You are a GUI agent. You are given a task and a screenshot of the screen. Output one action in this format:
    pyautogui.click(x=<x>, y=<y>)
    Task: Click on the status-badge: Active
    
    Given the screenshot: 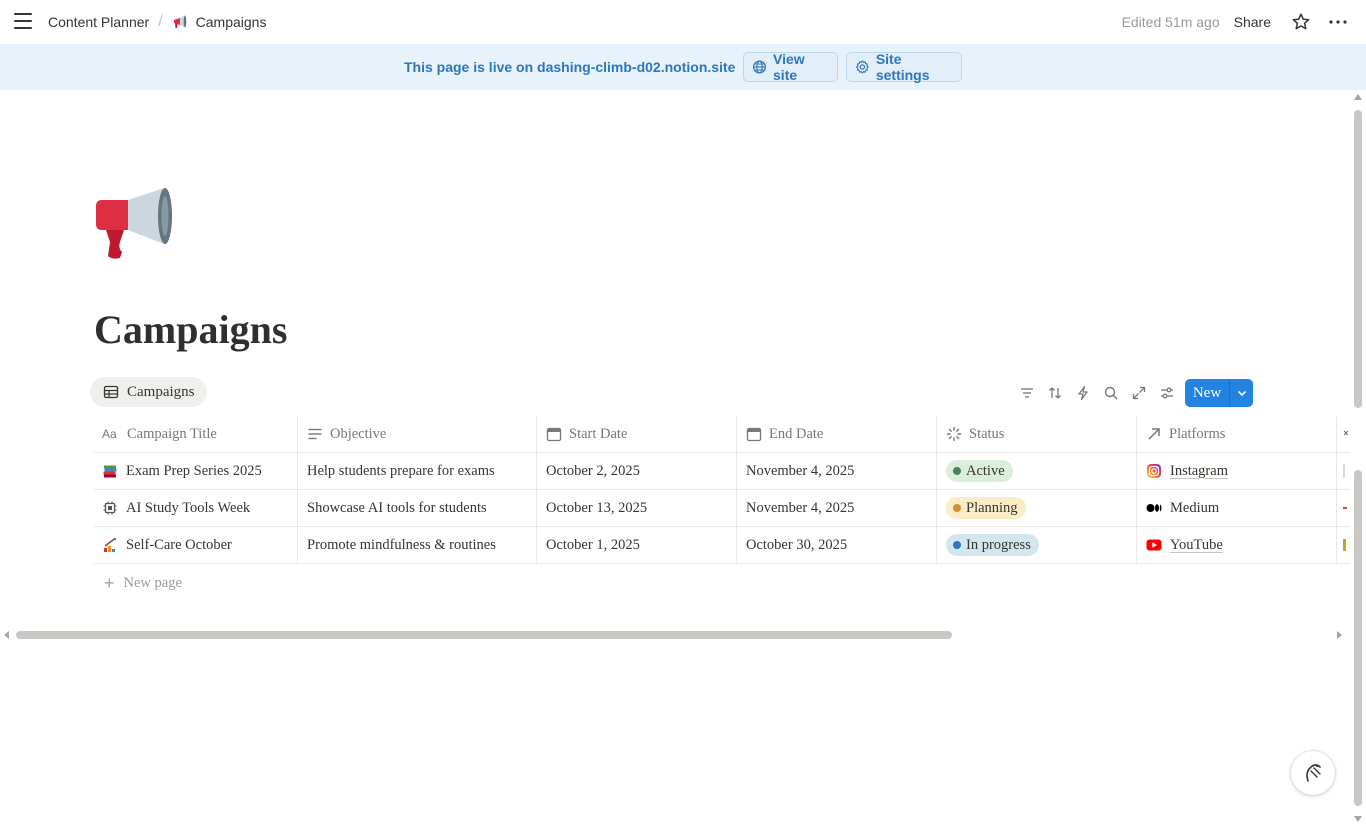 What is the action you would take?
    pyautogui.click(x=979, y=471)
    